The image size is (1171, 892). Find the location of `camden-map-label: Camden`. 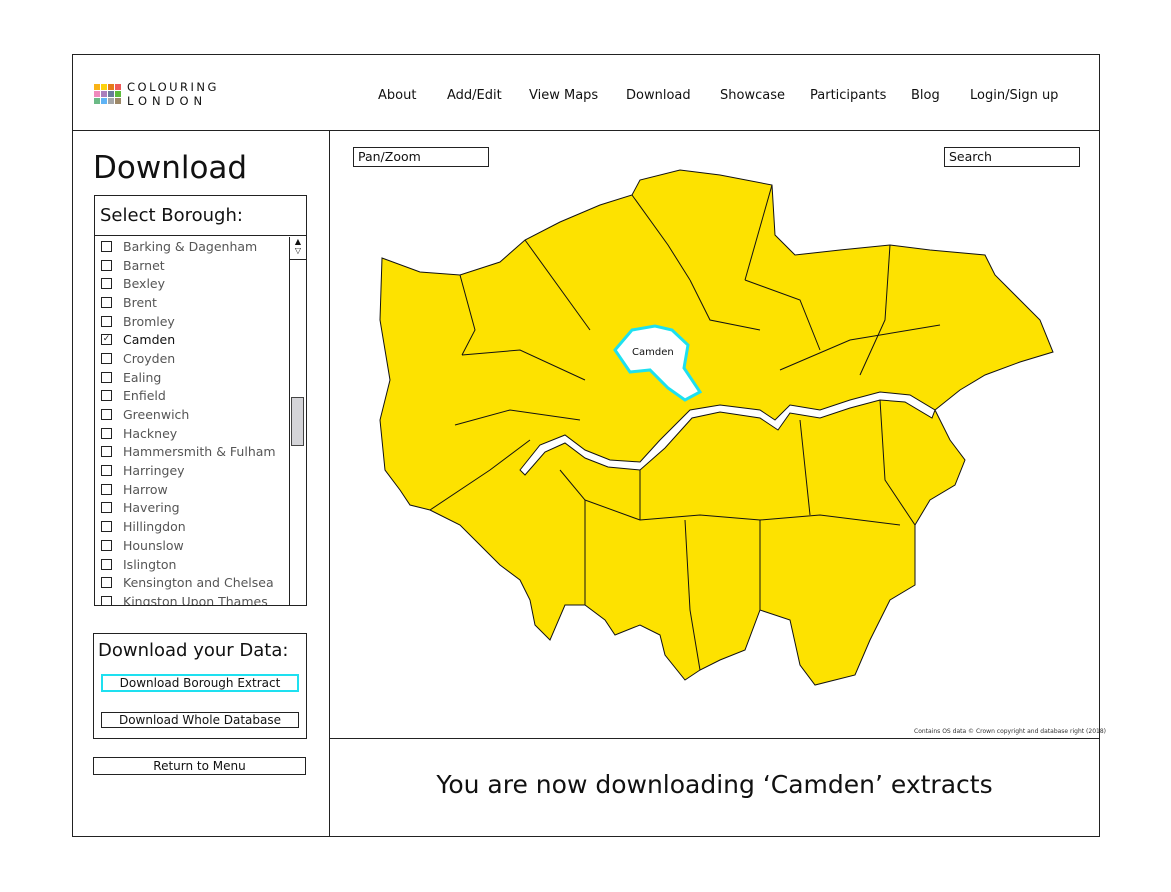

camden-map-label: Camden is located at coordinates (653, 352).